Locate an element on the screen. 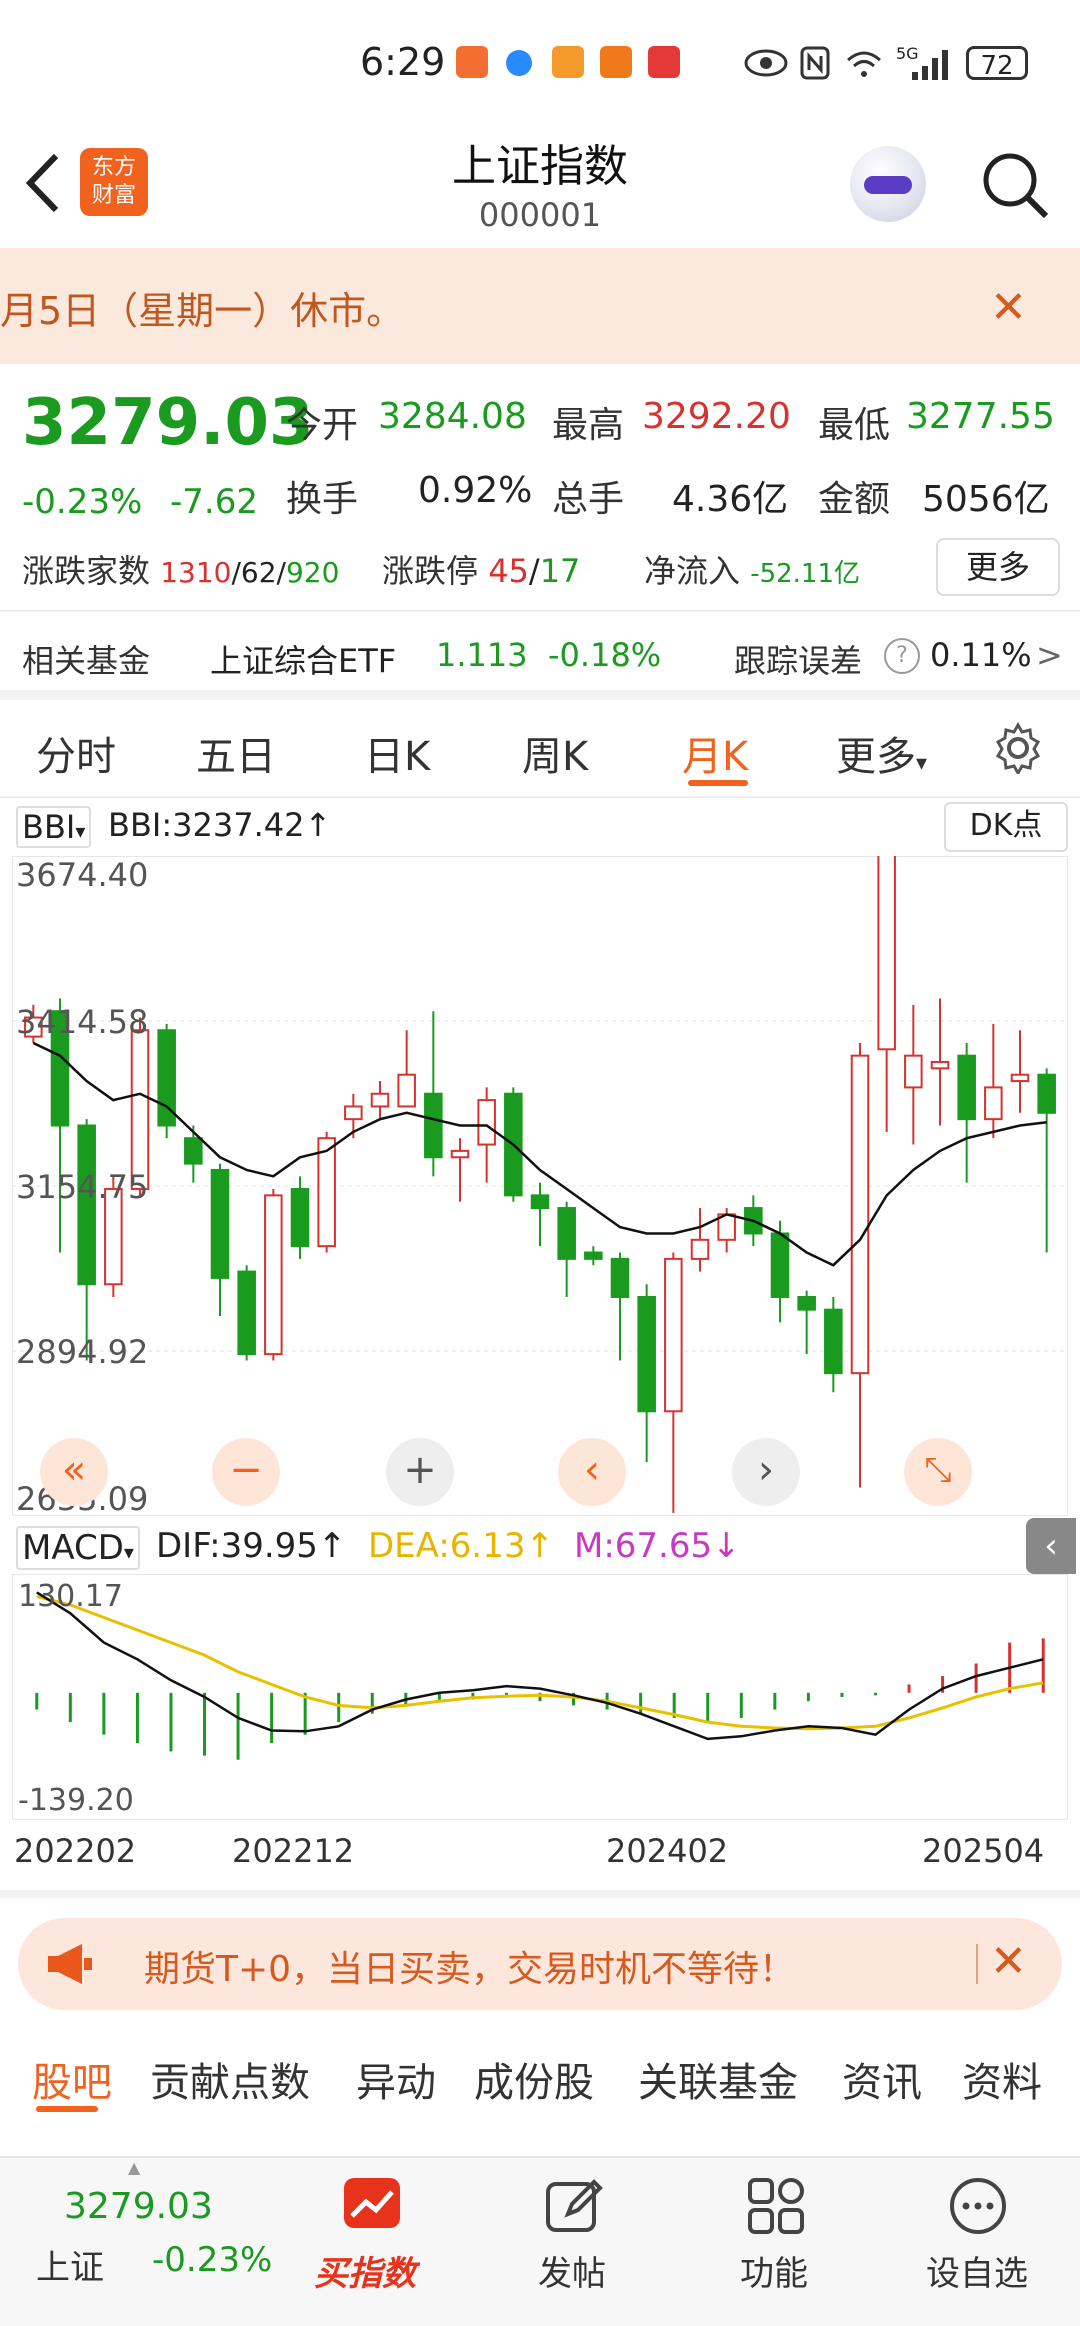 This screenshot has width=1080, height=2326. macd-y-top: 130.17 is located at coordinates (70, 1596).